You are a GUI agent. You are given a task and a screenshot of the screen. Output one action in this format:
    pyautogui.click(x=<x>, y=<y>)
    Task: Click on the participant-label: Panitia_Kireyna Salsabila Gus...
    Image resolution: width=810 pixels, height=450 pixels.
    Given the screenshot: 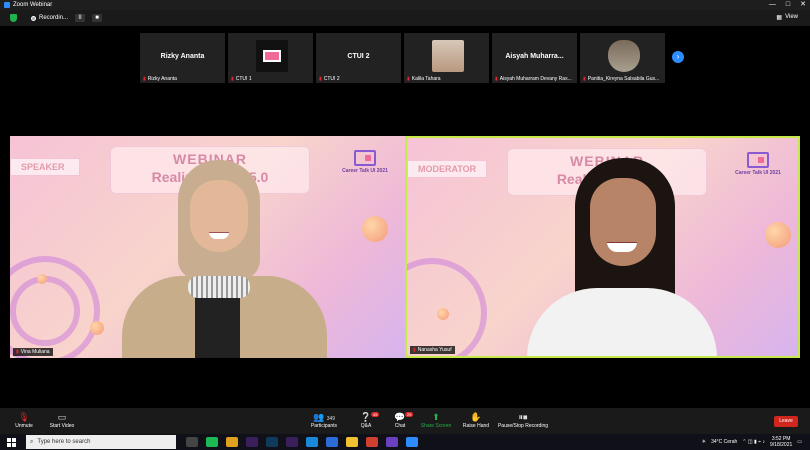 What is the action you would take?
    pyautogui.click(x=623, y=79)
    